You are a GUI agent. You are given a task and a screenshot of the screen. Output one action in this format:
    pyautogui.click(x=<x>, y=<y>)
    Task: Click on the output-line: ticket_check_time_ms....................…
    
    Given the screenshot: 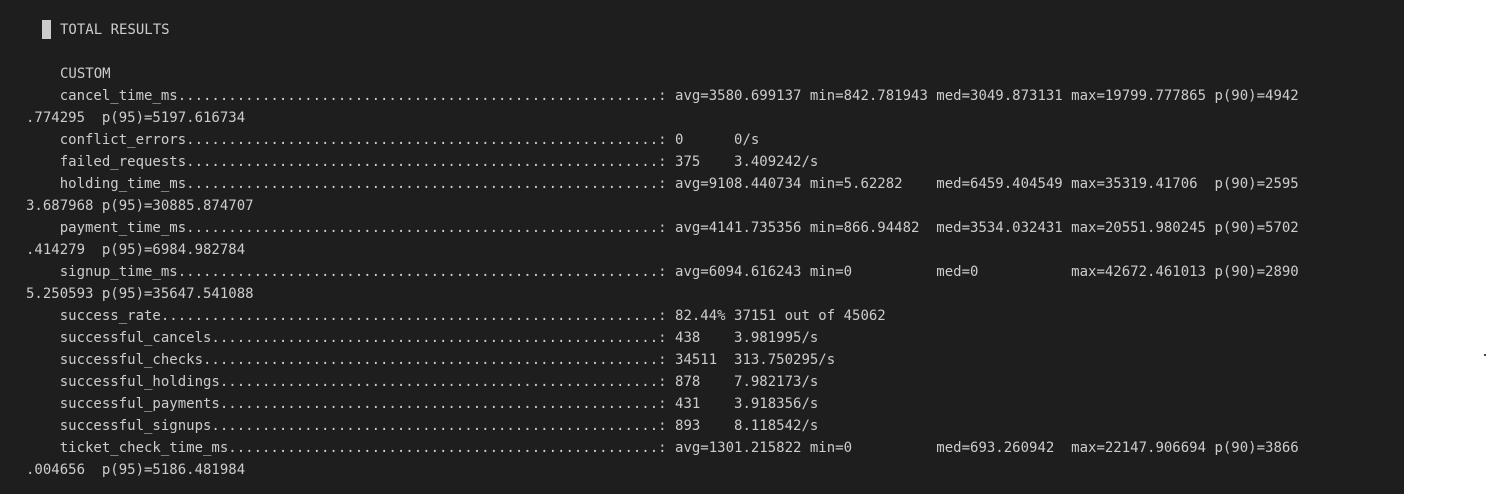 What is the action you would take?
    pyautogui.click(x=662, y=448)
    